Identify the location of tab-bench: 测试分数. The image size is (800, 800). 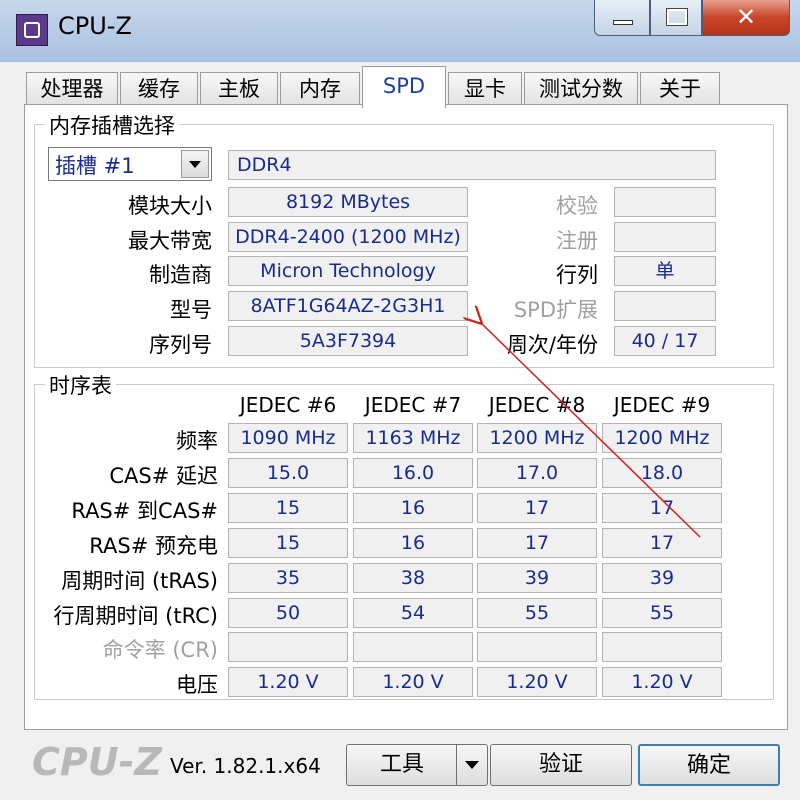
(581, 89).